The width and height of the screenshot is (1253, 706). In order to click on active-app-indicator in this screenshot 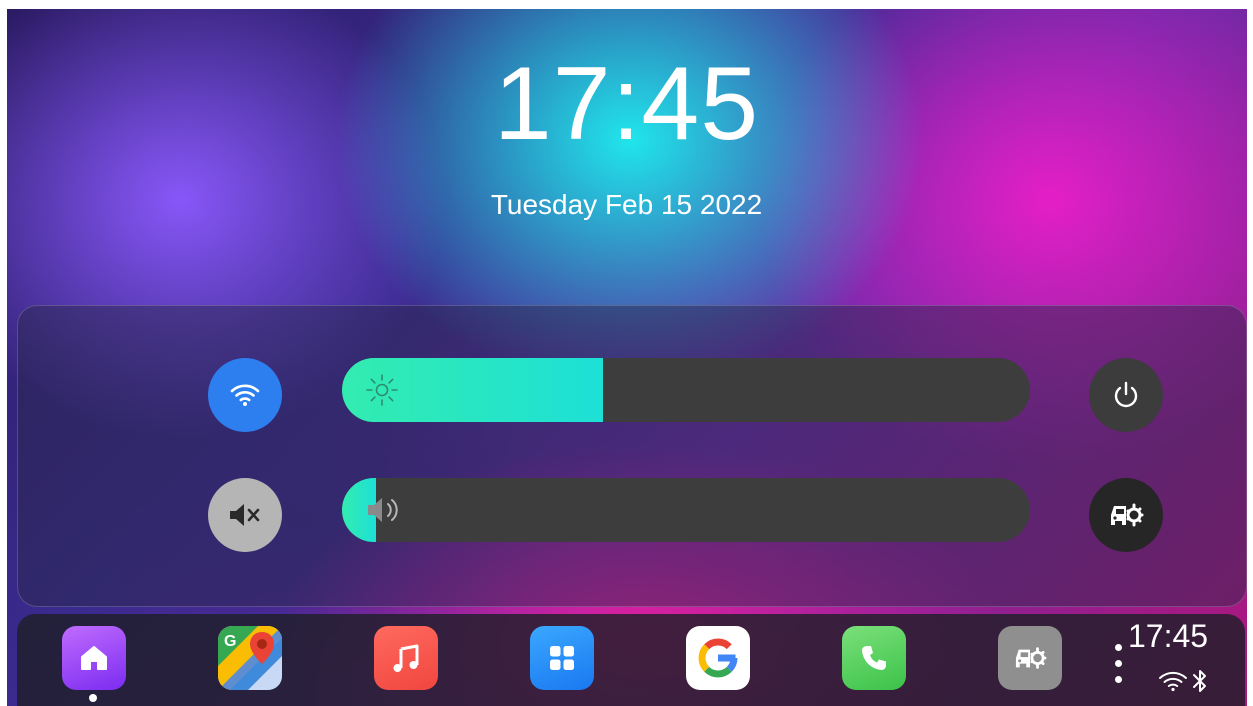, I will do `click(93, 698)`.